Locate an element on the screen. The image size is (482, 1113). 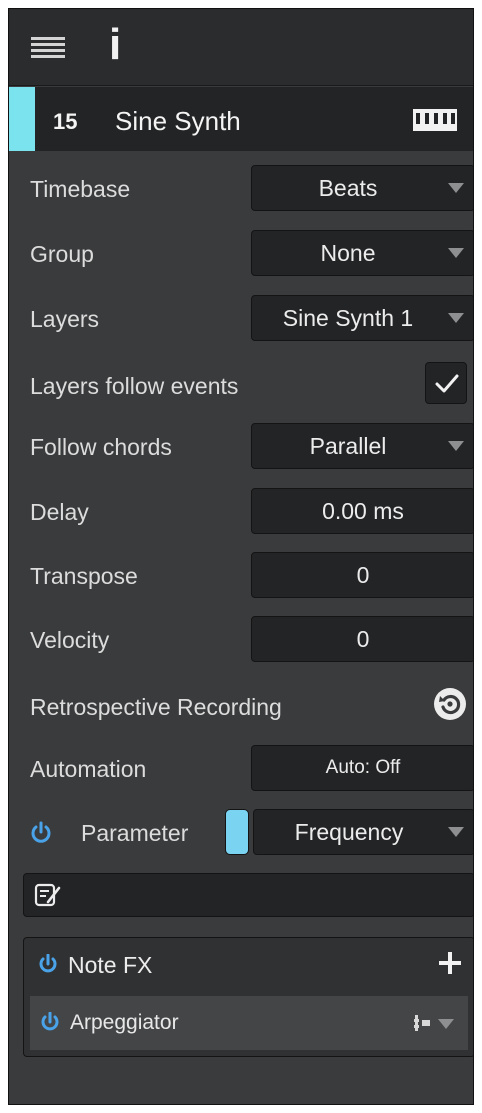
group-value: None is located at coordinates (348, 253).